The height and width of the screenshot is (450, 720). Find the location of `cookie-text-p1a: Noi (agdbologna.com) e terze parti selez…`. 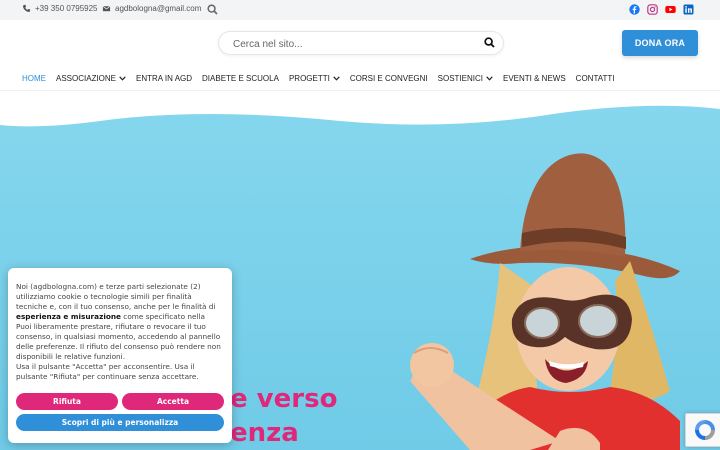

cookie-text-p1a: Noi (agdbologna.com) e terze parti selez… is located at coordinates (116, 296).